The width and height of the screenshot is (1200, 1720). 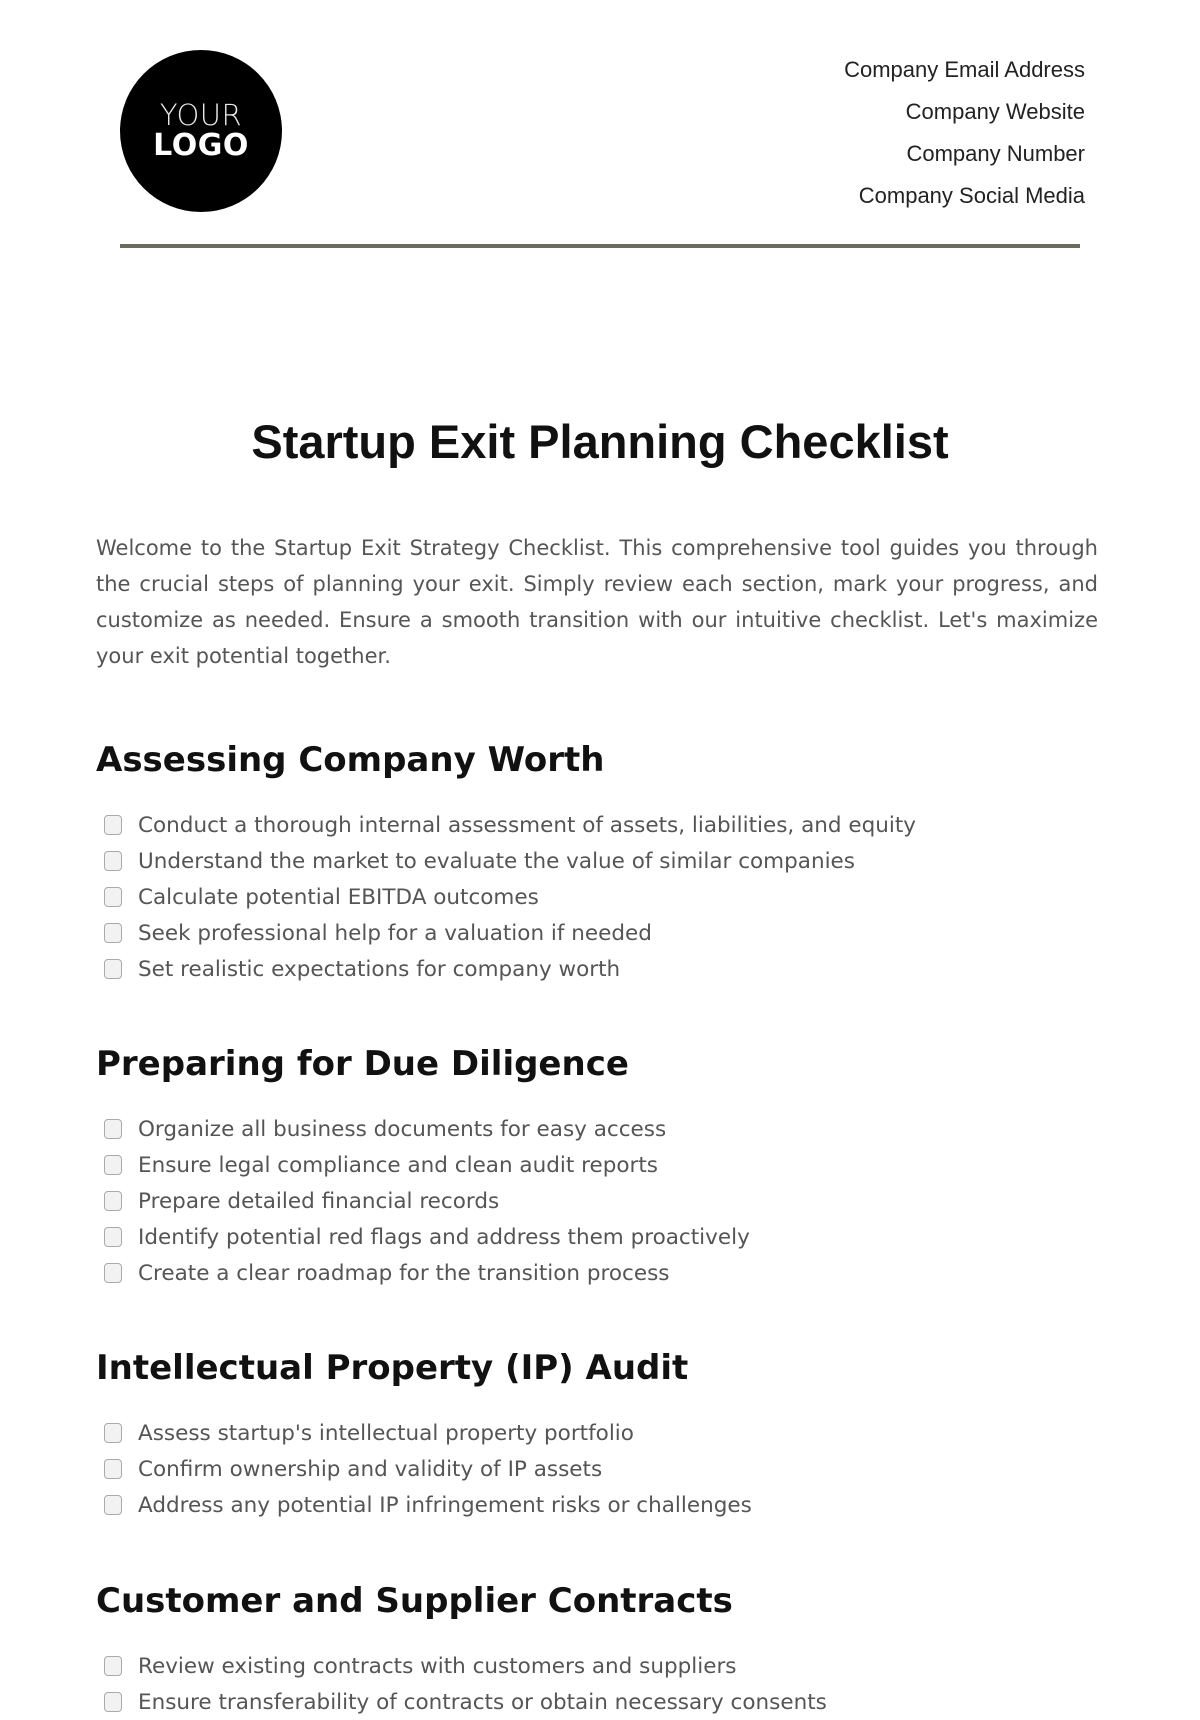 I want to click on company-email: Company Email Address, so click(x=964, y=69).